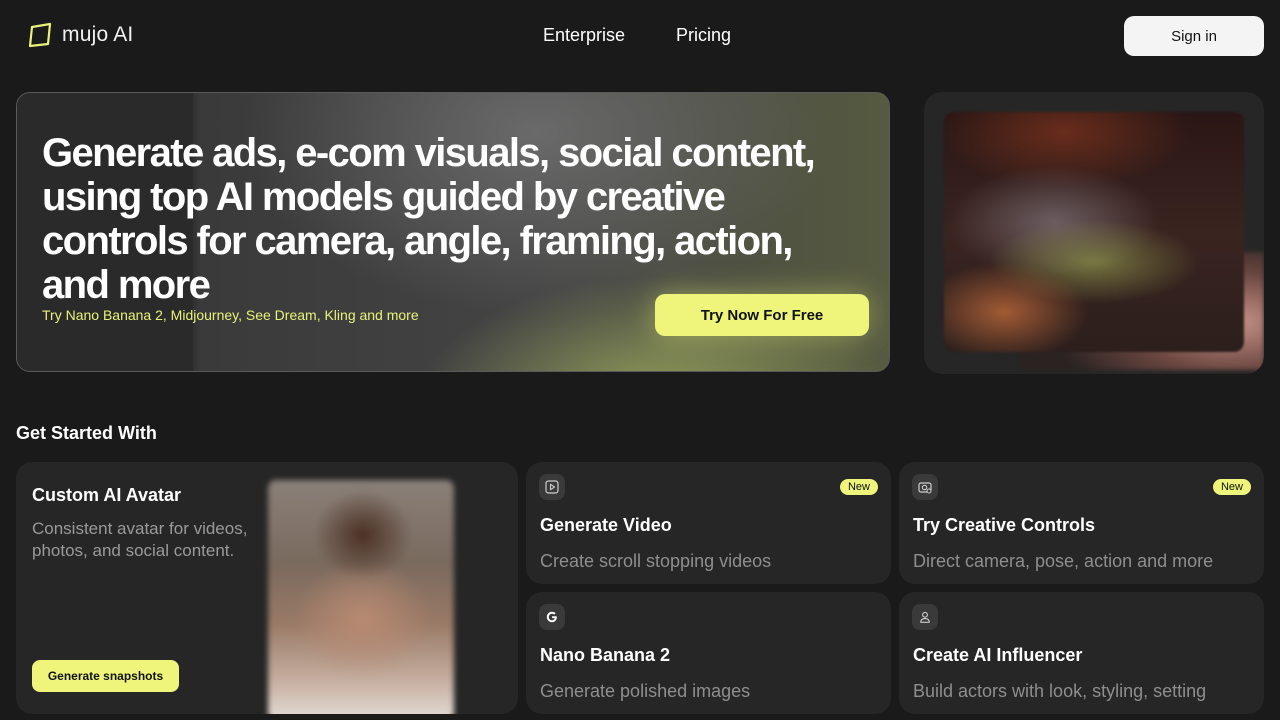 Image resolution: width=1280 pixels, height=720 pixels. I want to click on tile-title: Create AI Influencer, so click(998, 655).